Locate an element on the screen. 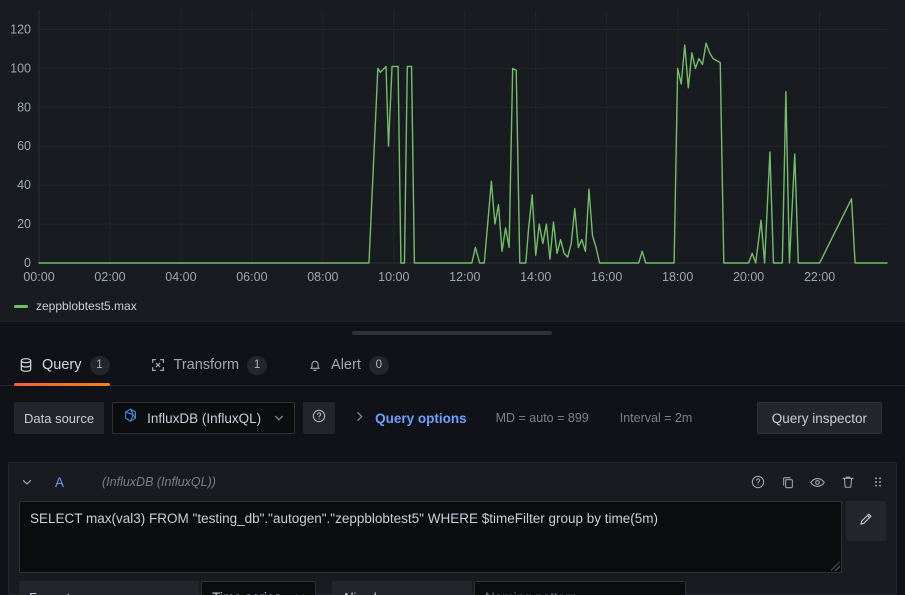  svg-text: 08:00 is located at coordinates (322, 277).